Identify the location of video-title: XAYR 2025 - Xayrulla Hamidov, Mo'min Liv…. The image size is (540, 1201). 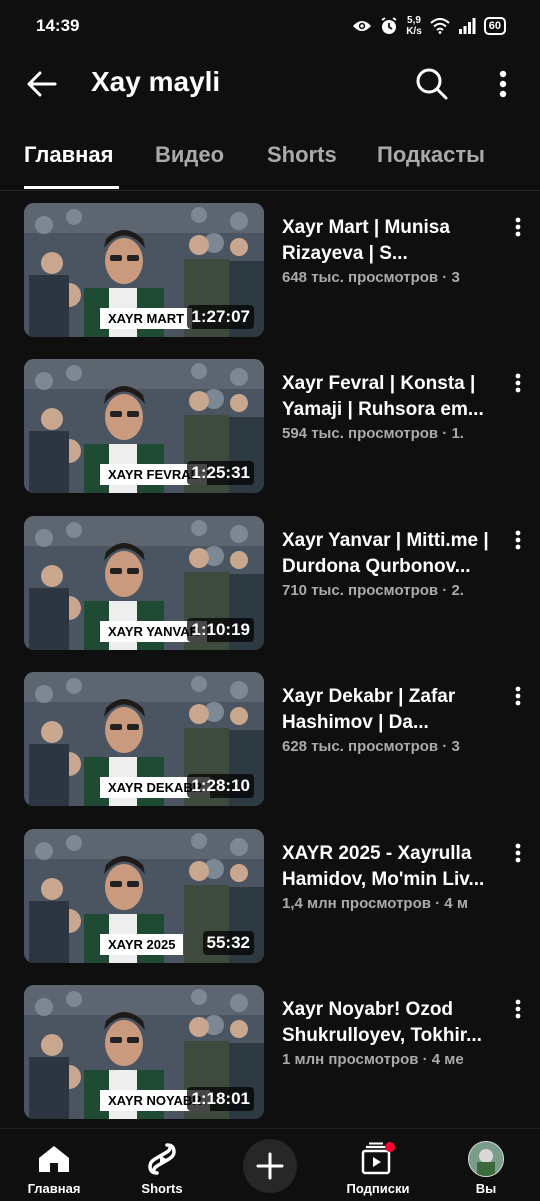
(390, 867).